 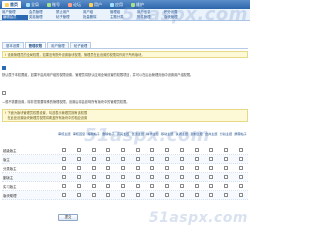 What do you see at coordinates (95, 4) in the screenshot?
I see `top-nav-item: 用户` at bounding box center [95, 4].